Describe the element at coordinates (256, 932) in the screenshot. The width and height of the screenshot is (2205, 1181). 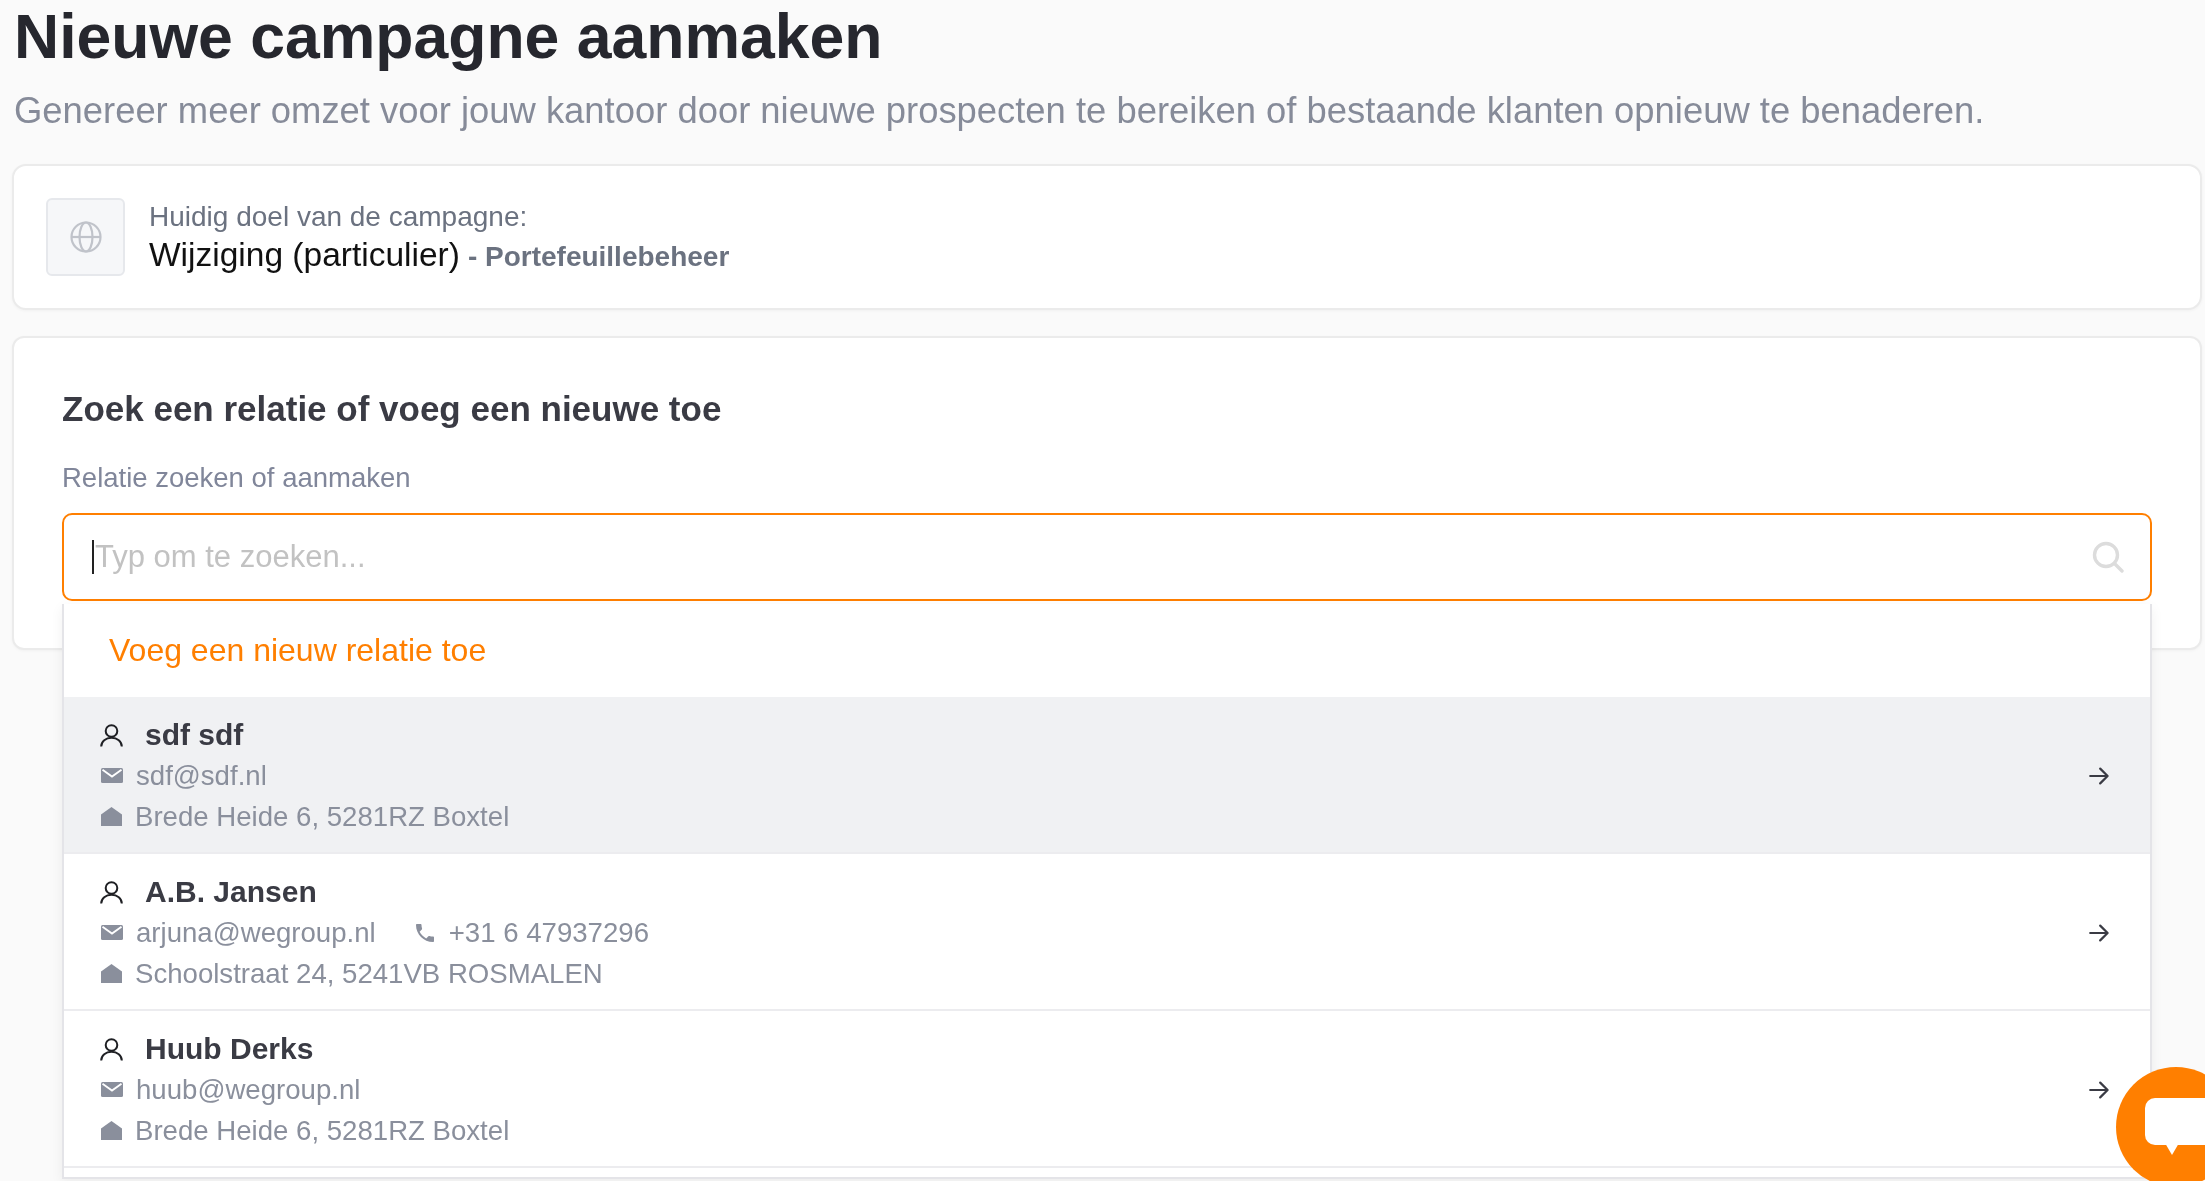
I see `relation-email: arjuna@wegroup.nl` at that location.